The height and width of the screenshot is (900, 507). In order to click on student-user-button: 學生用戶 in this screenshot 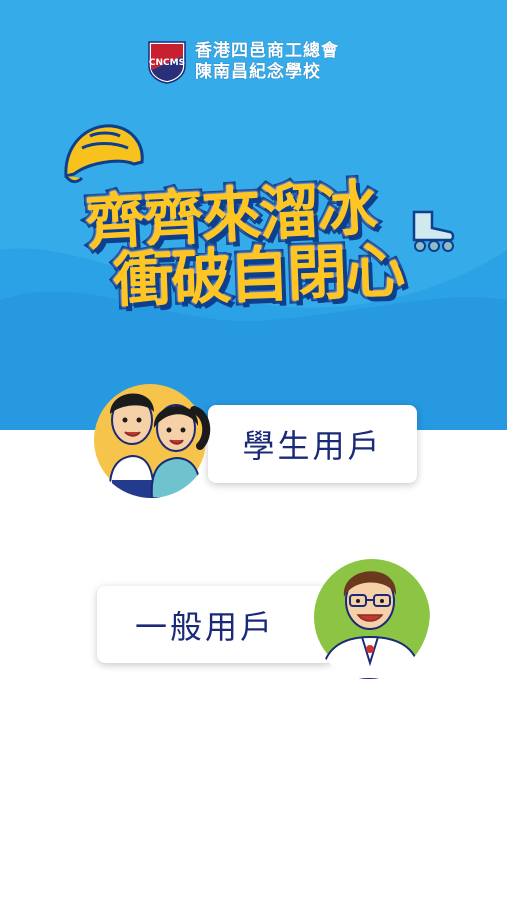, I will do `click(312, 444)`.